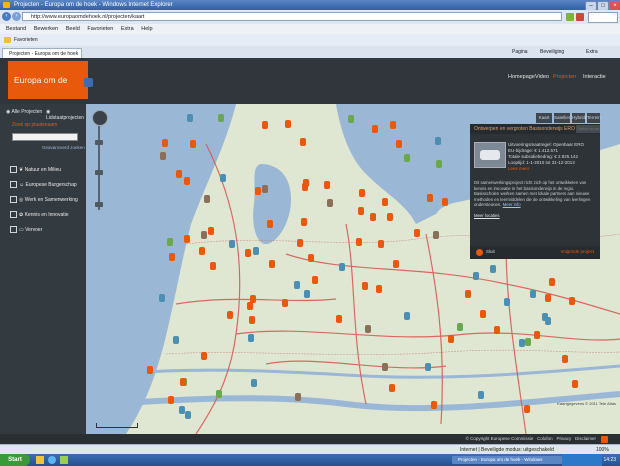 The width and height of the screenshot is (620, 466). Describe the element at coordinates (44, 199) in the screenshot. I see `sidebar-item-work: ◎ Werk en Samenwerking` at that location.